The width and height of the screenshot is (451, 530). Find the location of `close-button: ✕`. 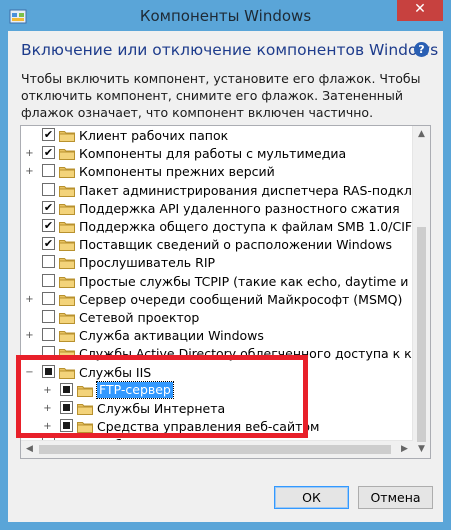

close-button: ✕ is located at coordinates (420, 10).